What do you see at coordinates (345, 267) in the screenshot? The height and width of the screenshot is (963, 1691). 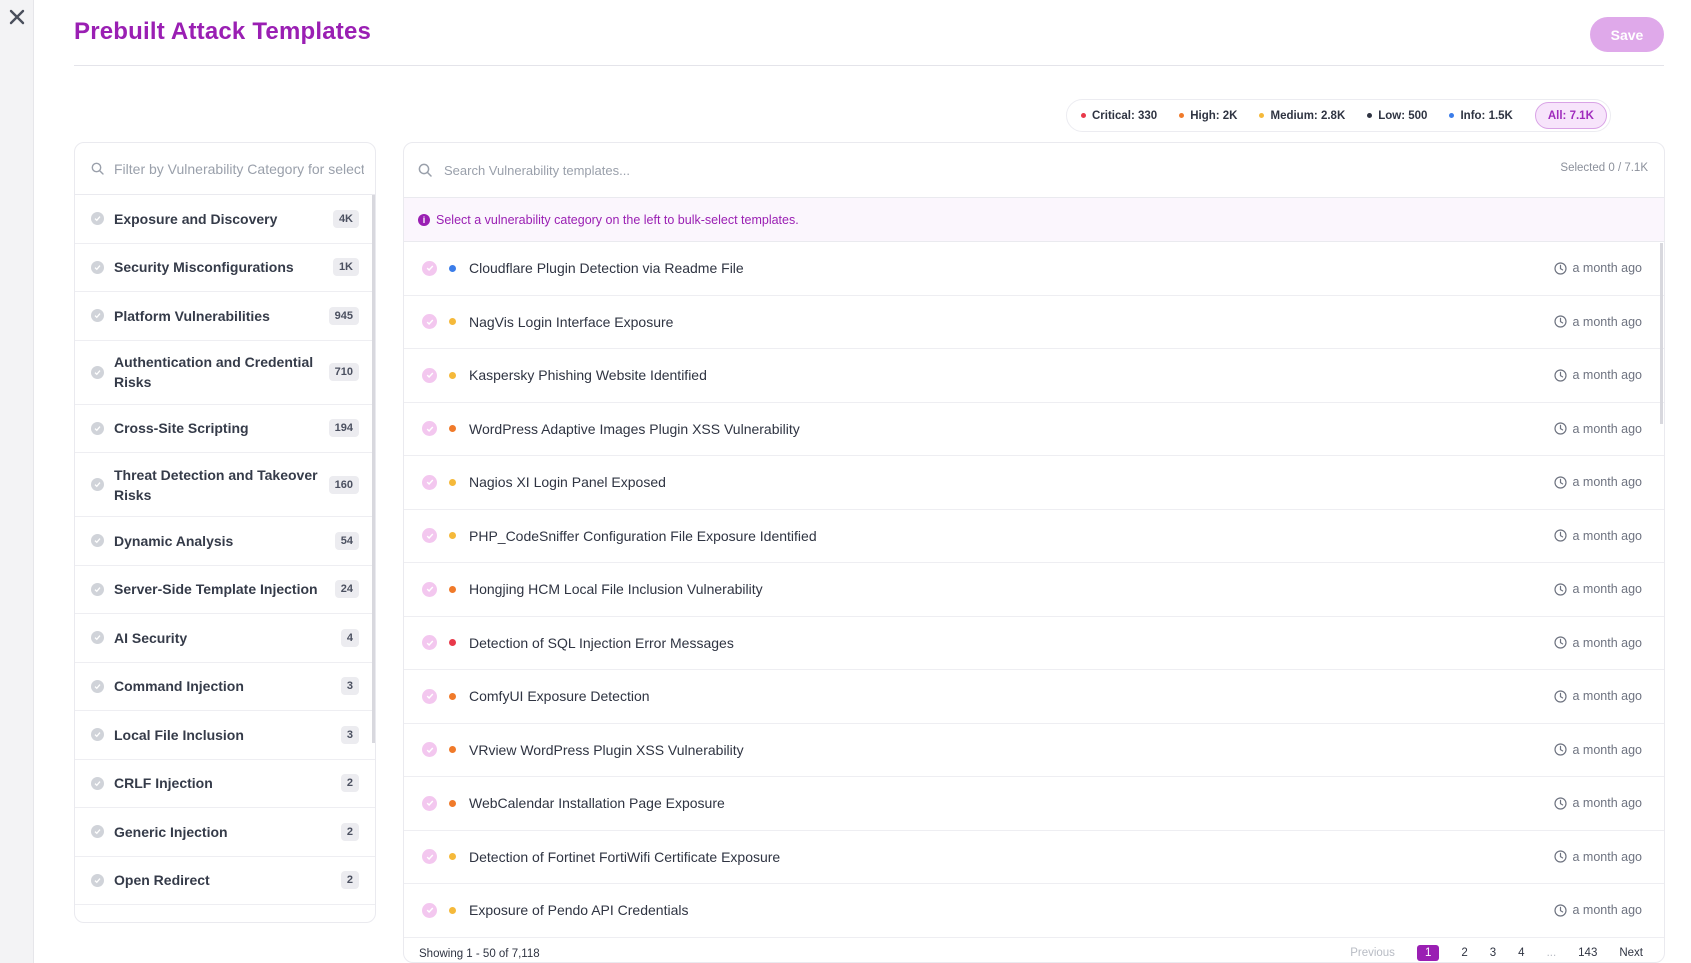 I see `category-count-badge: 1K` at bounding box center [345, 267].